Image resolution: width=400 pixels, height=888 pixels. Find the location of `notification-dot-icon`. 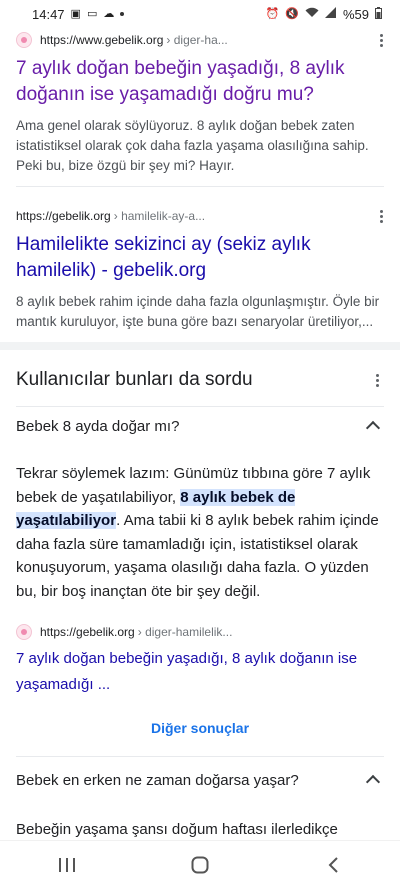

notification-dot-icon is located at coordinates (122, 14).